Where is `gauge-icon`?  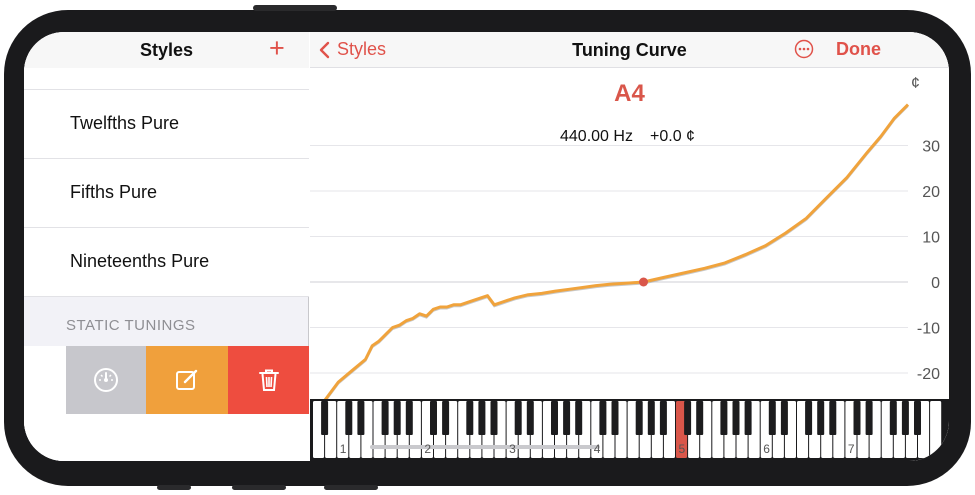
gauge-icon is located at coordinates (106, 380).